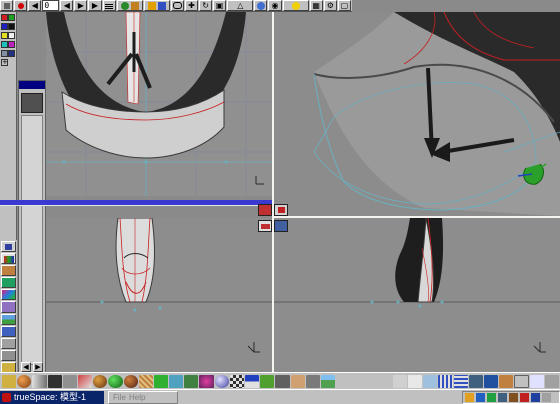 The image size is (560, 404). I want to click on material-icon, so click(8, 283).